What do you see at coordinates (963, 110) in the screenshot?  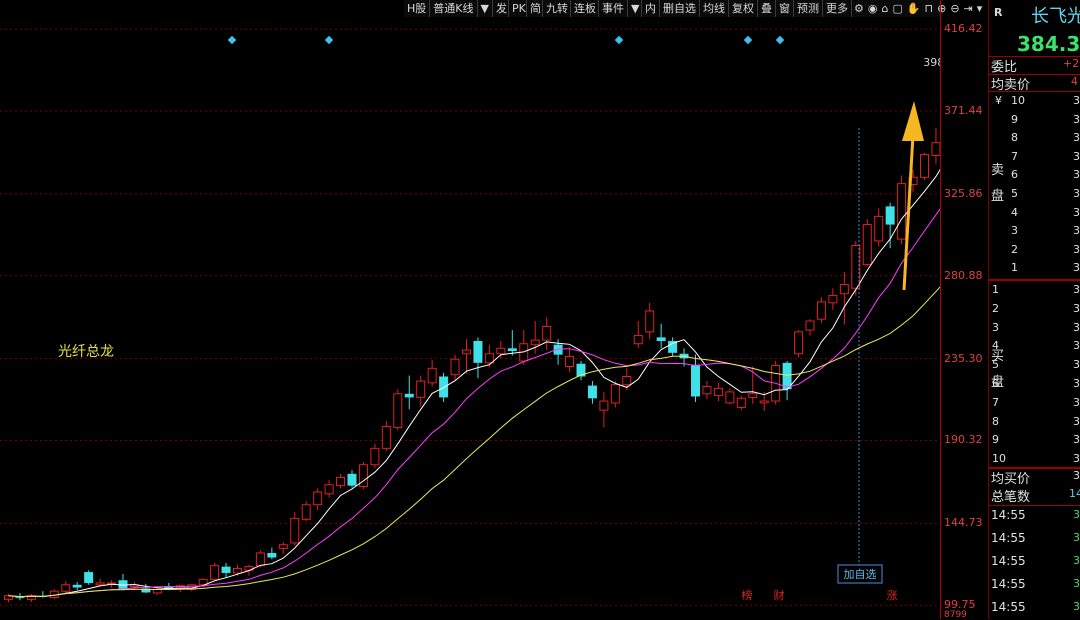 I see `axis-tick-label: 371.44` at bounding box center [963, 110].